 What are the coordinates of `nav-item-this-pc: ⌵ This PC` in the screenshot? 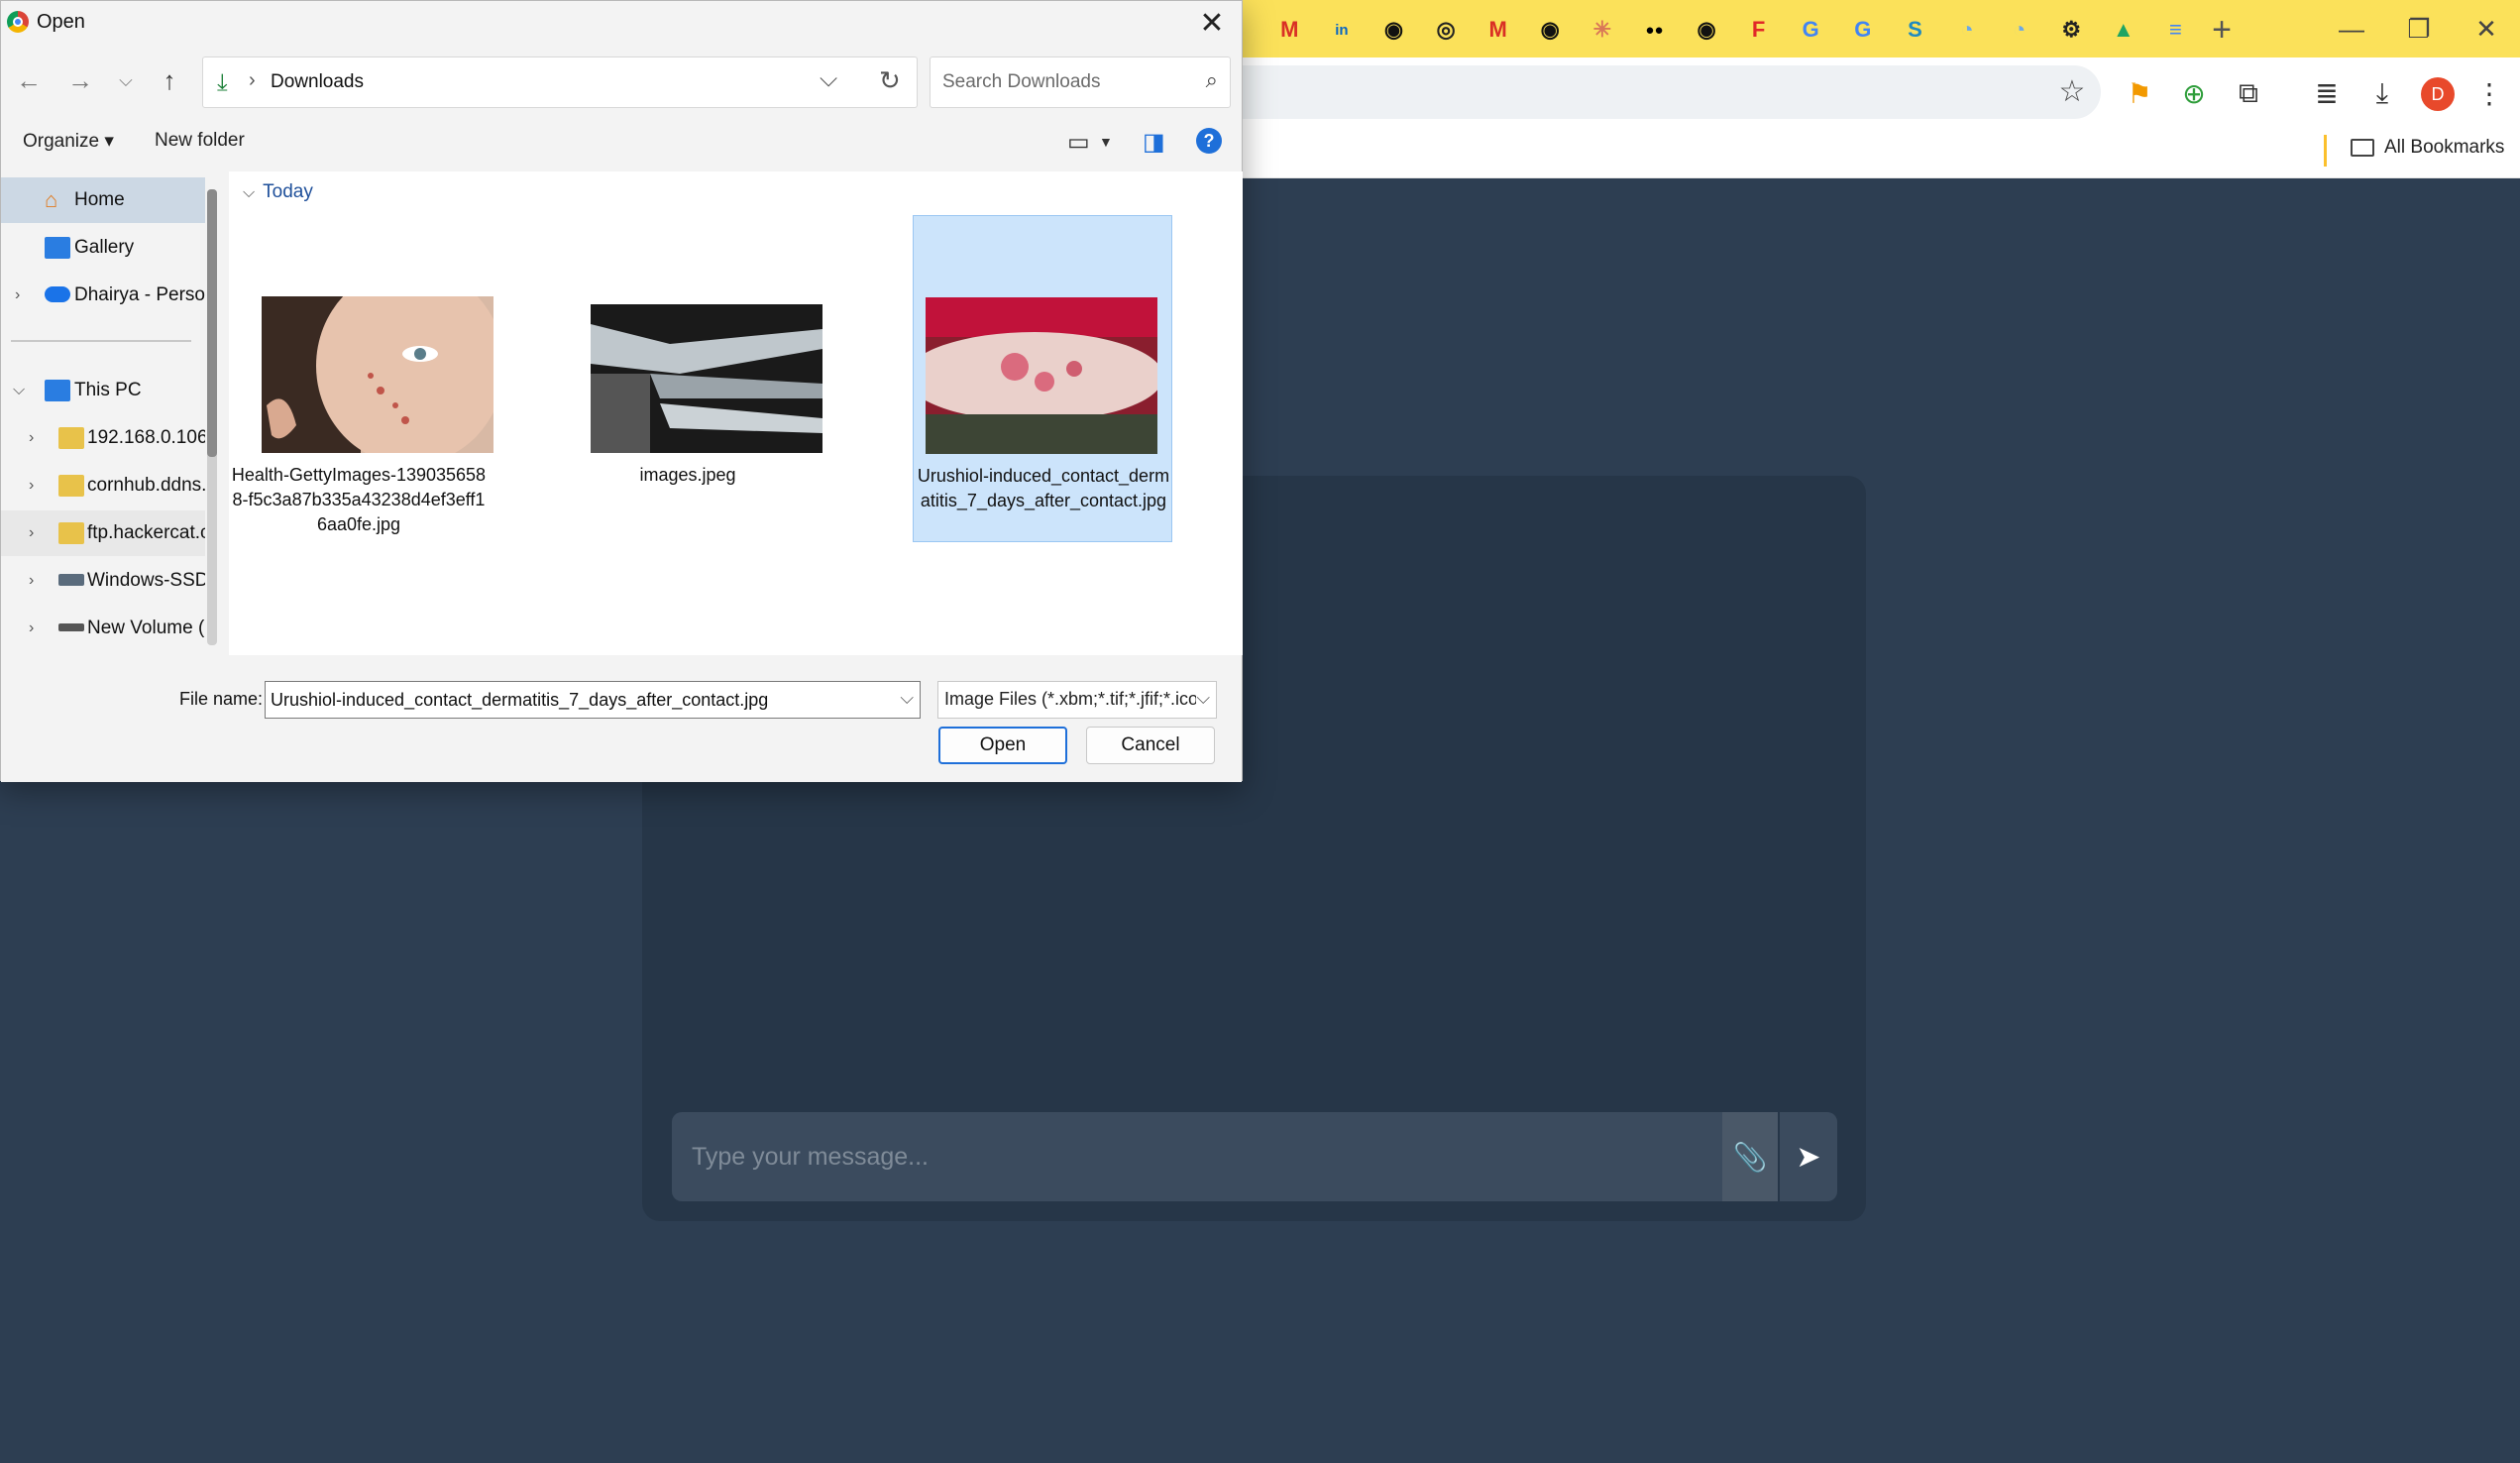 It's located at (103, 390).